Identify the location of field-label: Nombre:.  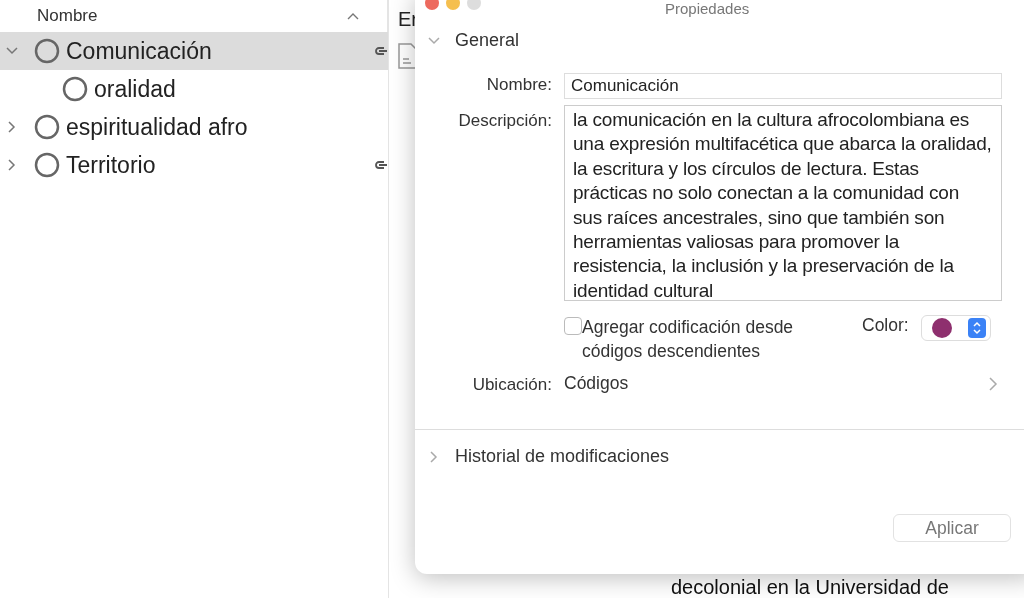
(518, 84).